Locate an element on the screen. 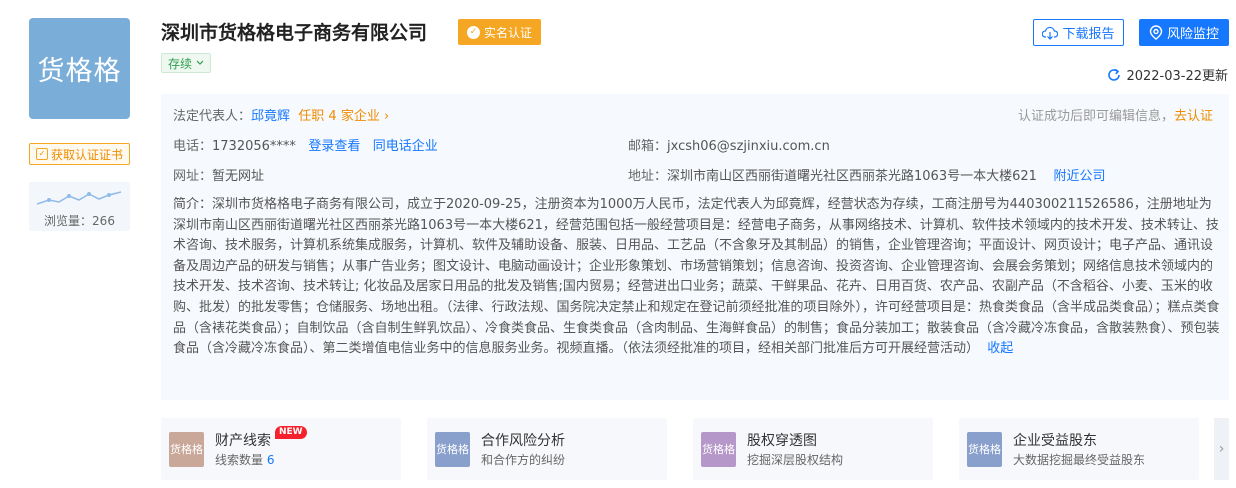  clue-count-label: 线索数量 is located at coordinates (239, 460).